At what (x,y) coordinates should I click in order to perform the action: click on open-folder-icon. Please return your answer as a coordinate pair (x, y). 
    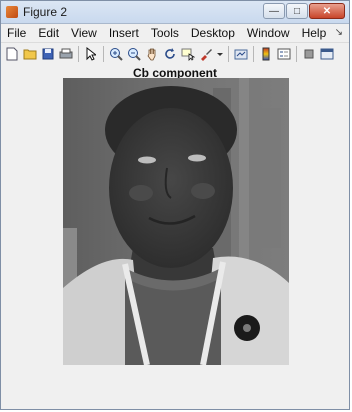
    Looking at the image, I should click on (30, 54).